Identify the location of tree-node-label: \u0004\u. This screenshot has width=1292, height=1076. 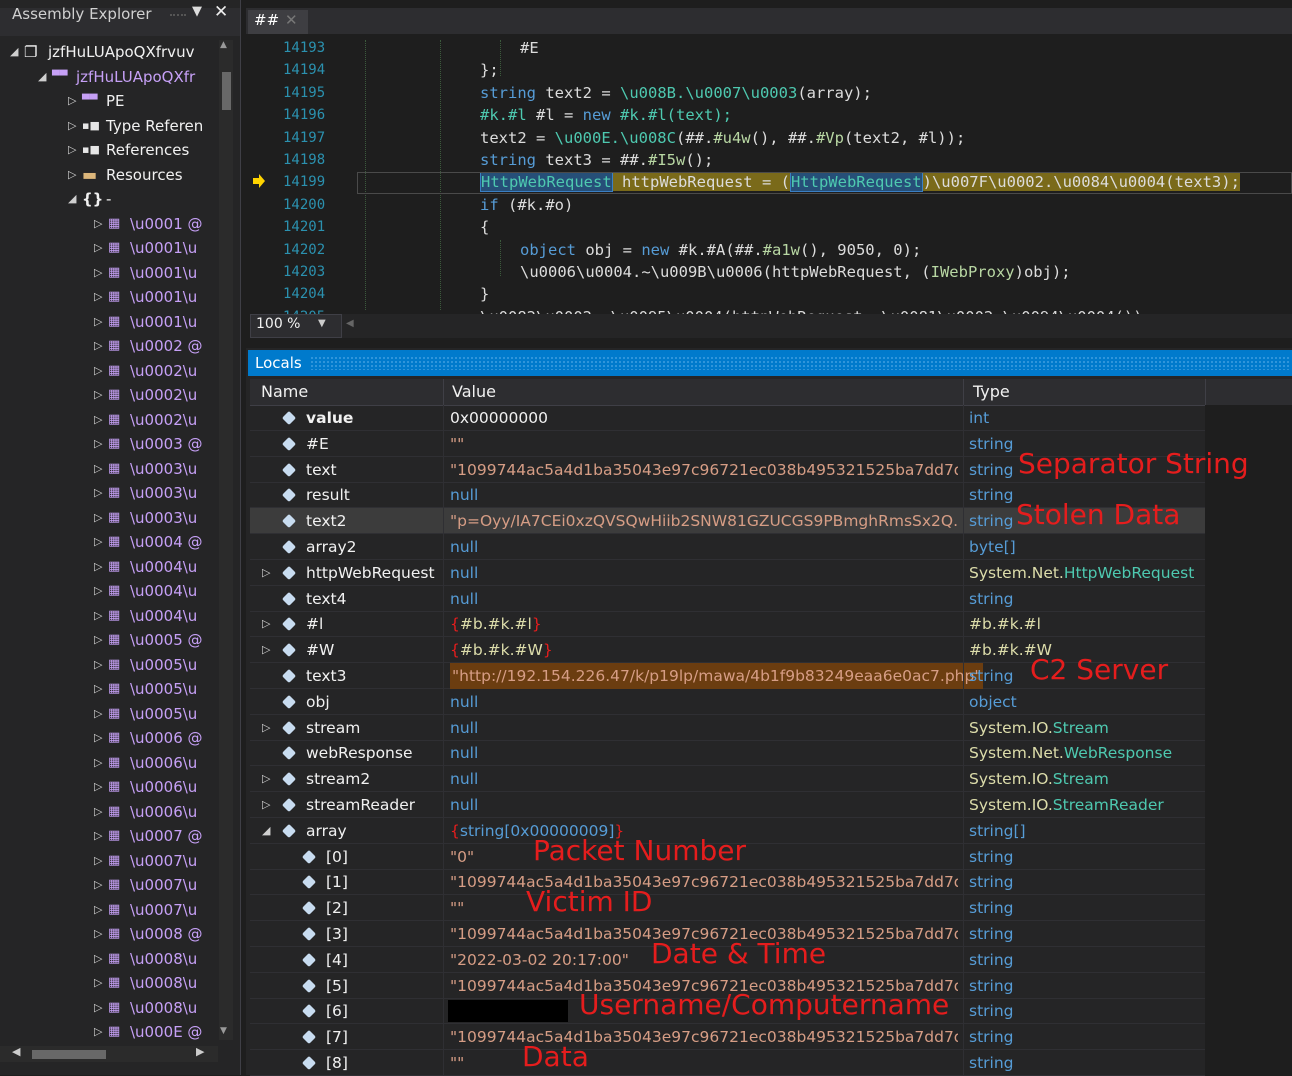
(163, 616).